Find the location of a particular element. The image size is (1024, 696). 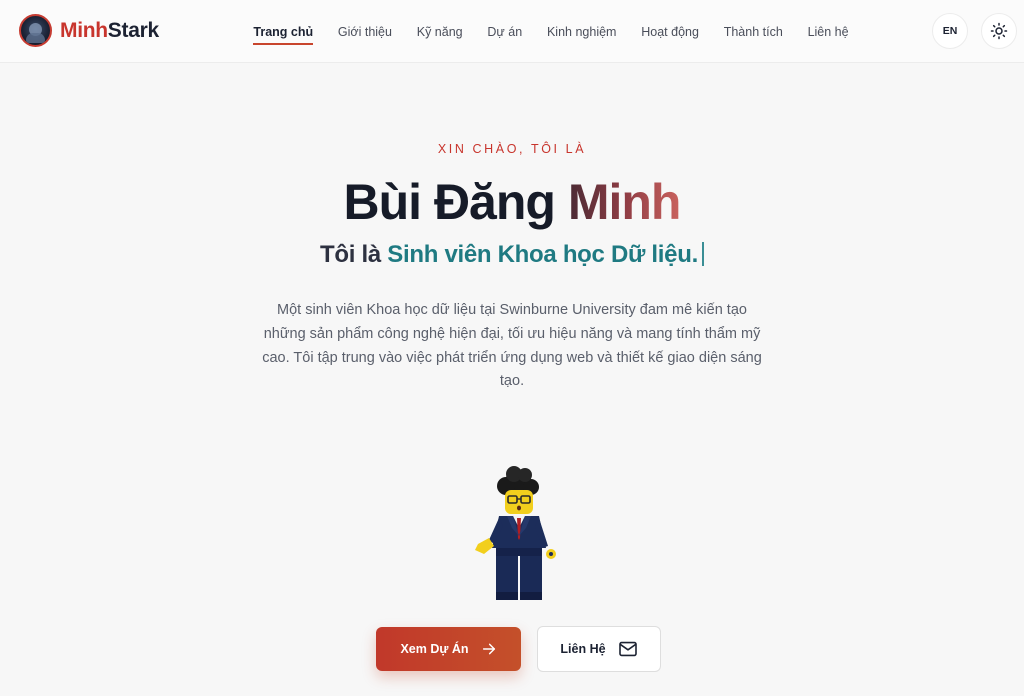

contact-button: Liên Hệ is located at coordinates (599, 649).